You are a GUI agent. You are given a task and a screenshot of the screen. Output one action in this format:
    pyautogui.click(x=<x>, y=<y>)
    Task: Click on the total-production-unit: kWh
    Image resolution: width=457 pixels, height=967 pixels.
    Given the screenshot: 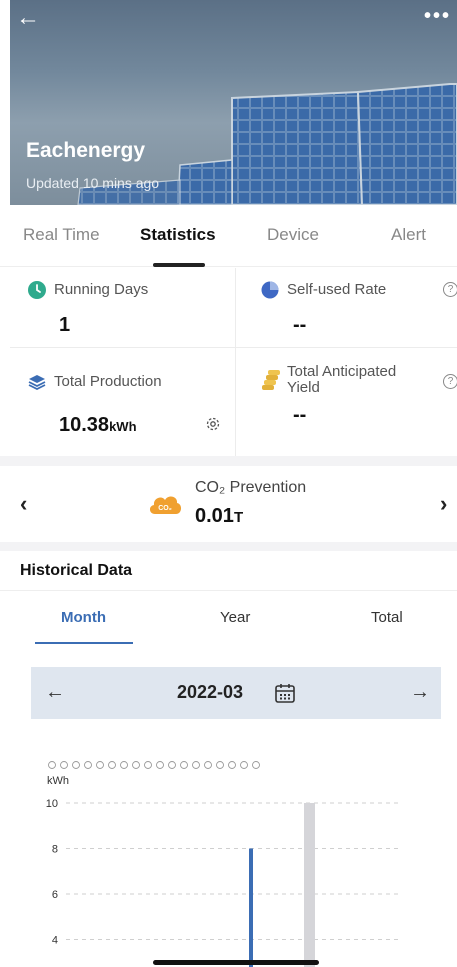 What is the action you would take?
    pyautogui.click(x=123, y=426)
    